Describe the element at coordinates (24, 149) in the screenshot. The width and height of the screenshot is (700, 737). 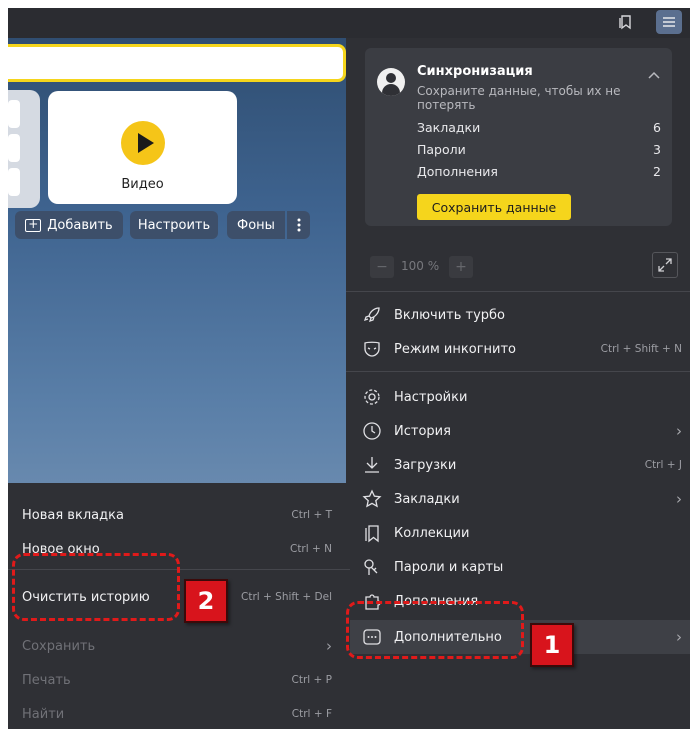
I see `tiles-group` at that location.